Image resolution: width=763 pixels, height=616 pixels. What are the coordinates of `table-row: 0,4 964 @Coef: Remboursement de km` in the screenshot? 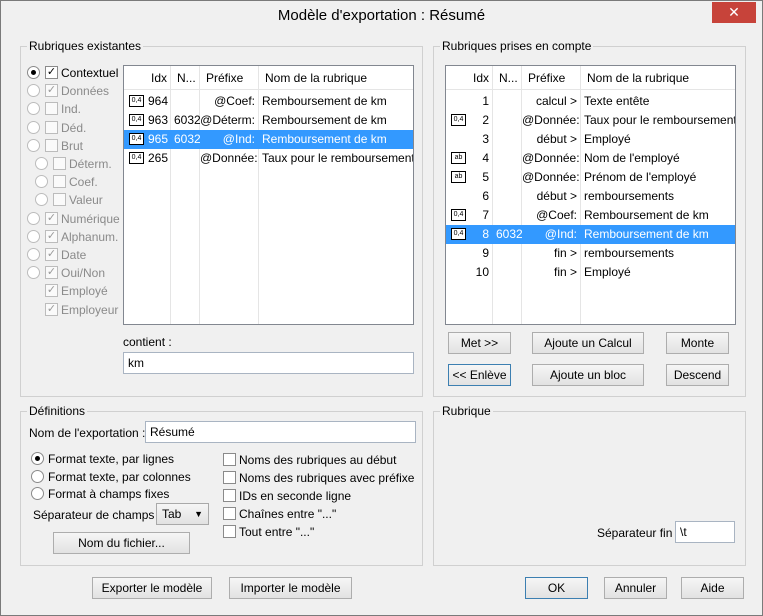 It's located at (268, 101).